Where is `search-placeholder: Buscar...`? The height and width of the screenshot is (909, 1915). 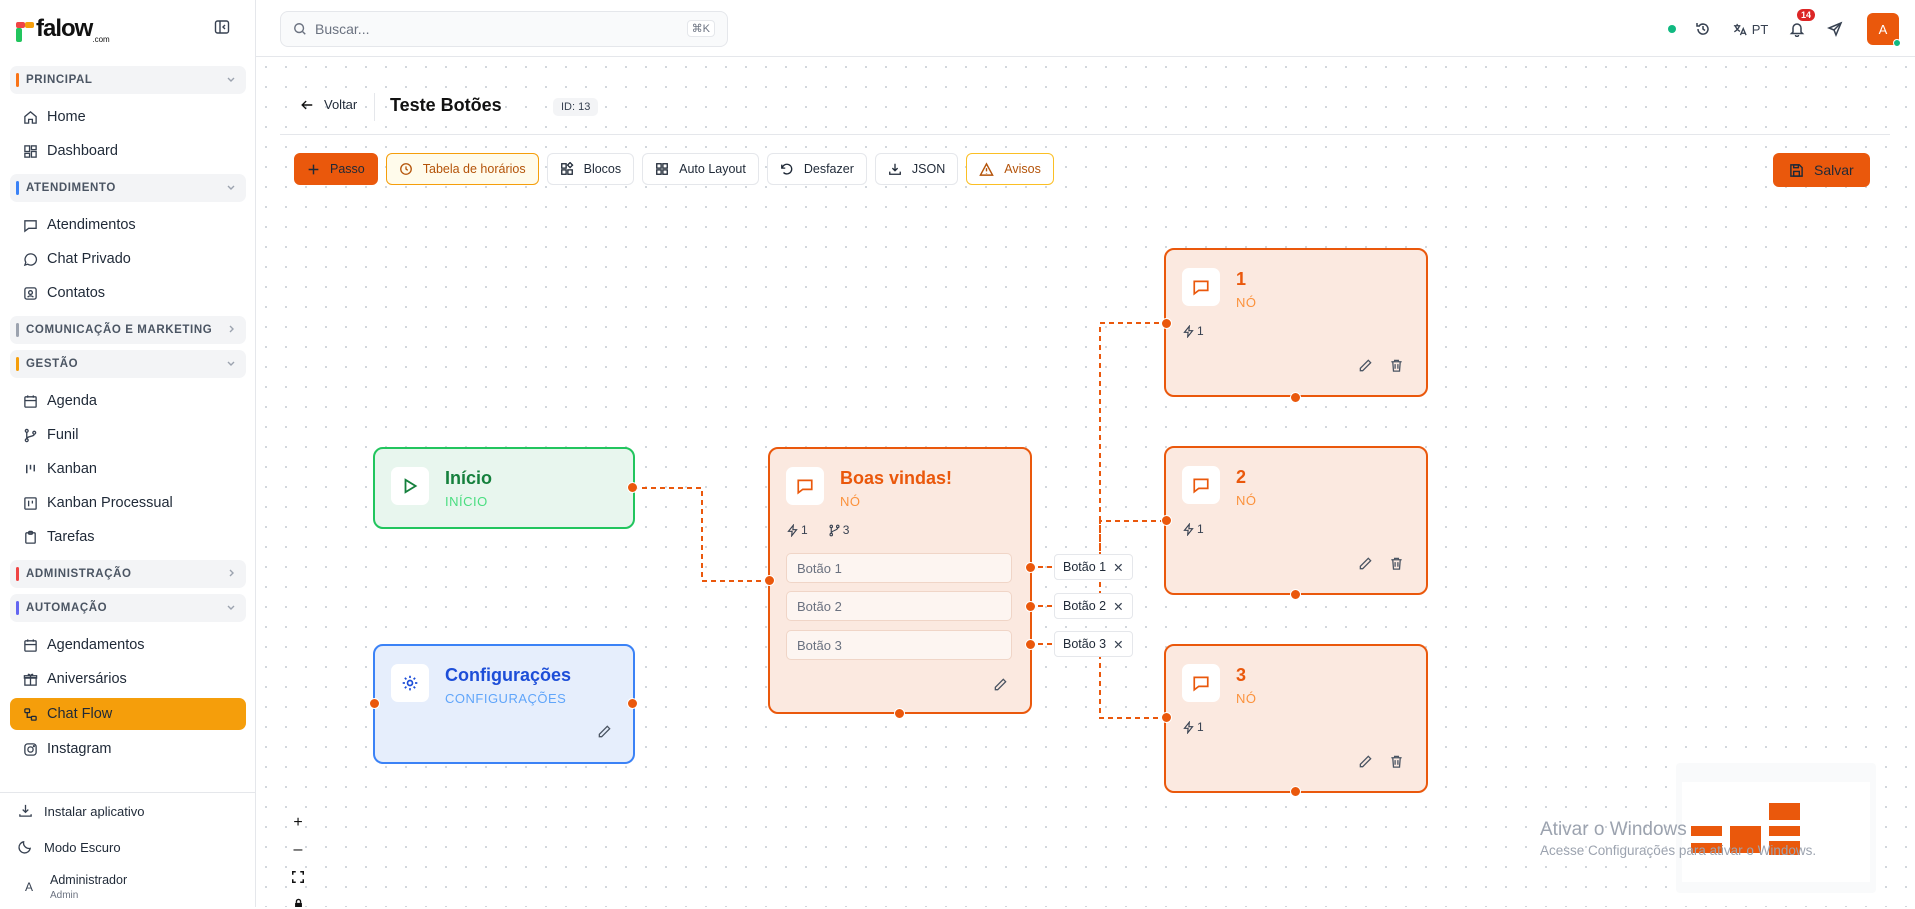
search-placeholder: Buscar... is located at coordinates (342, 29).